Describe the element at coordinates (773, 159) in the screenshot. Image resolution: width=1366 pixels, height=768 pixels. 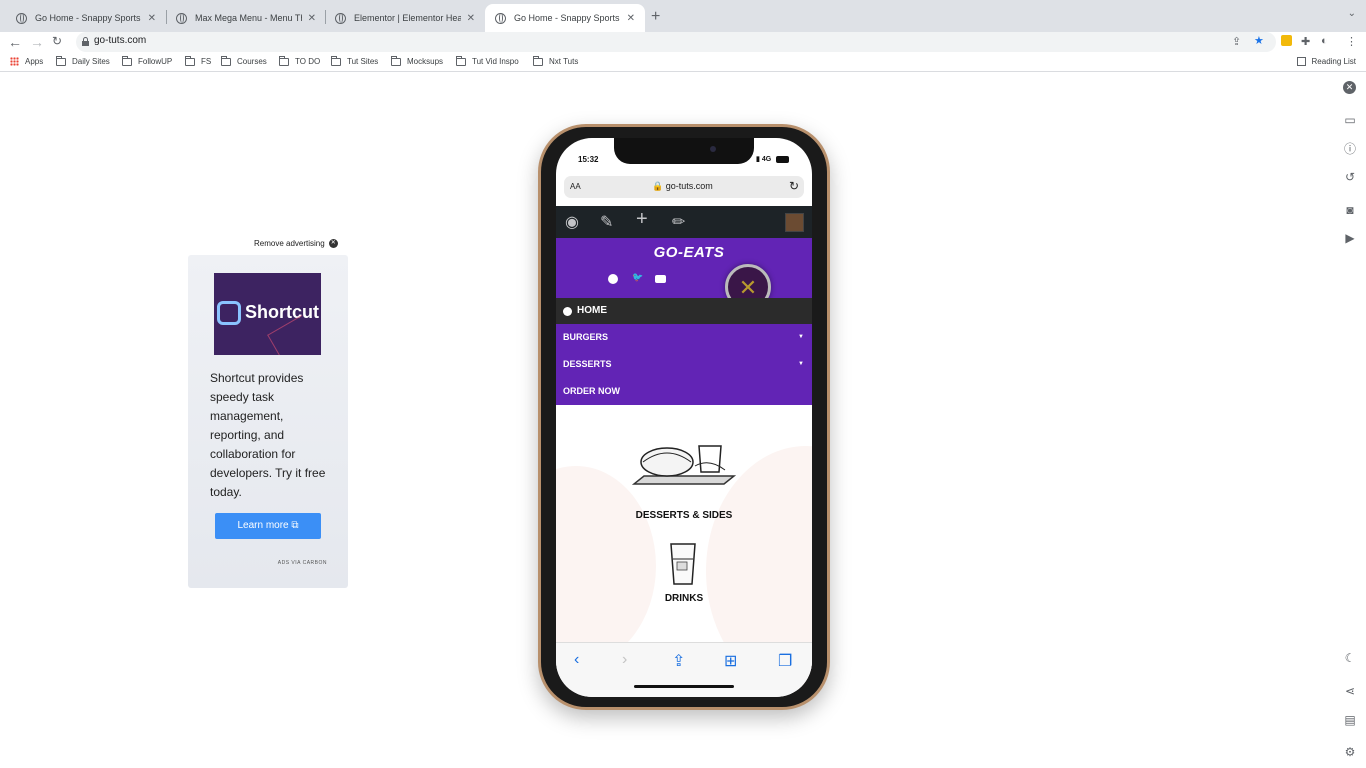
I see `status-bar-right: ▮ 4G` at that location.